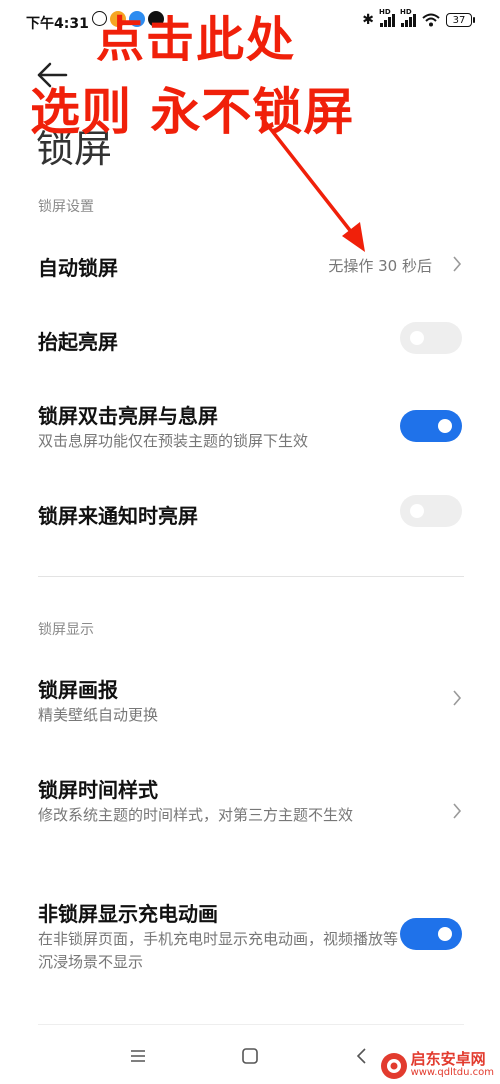  What do you see at coordinates (250, 338) in the screenshot?
I see `raise-to-wake-row: 抬起亮屏` at bounding box center [250, 338].